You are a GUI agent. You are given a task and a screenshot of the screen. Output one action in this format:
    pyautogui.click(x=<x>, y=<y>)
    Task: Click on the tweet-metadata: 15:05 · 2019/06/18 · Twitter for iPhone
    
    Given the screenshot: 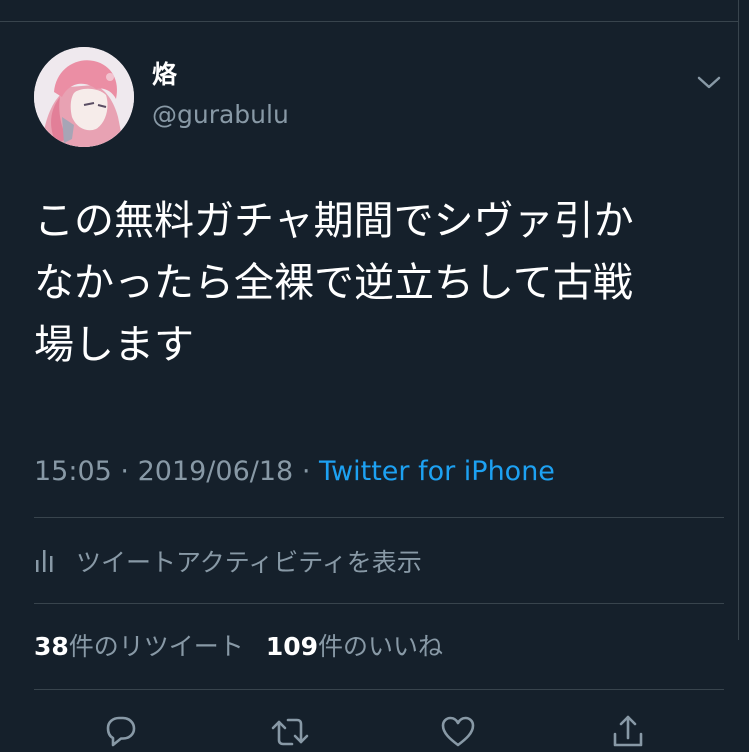 What is the action you would take?
    pyautogui.click(x=294, y=472)
    